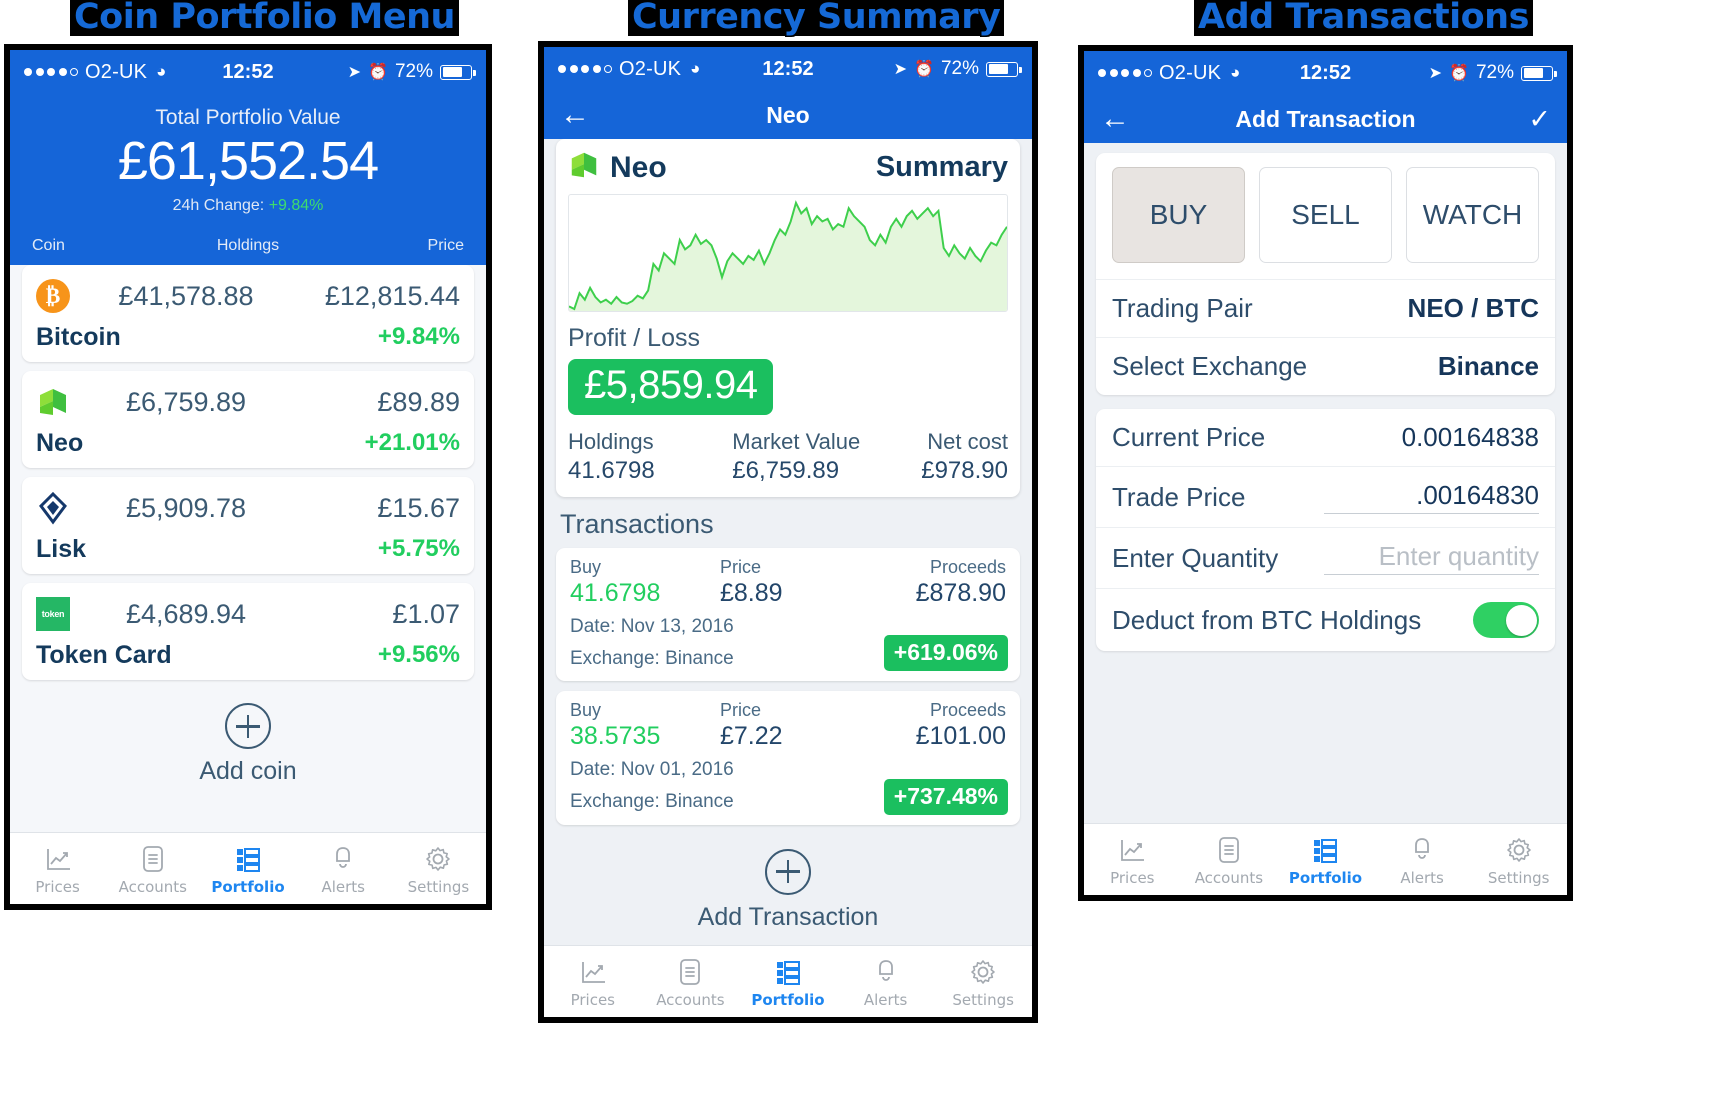 The width and height of the screenshot is (1713, 1119). What do you see at coordinates (1325, 619) in the screenshot?
I see `deduct-holdings-row: Deduct from BTC Holdings` at bounding box center [1325, 619].